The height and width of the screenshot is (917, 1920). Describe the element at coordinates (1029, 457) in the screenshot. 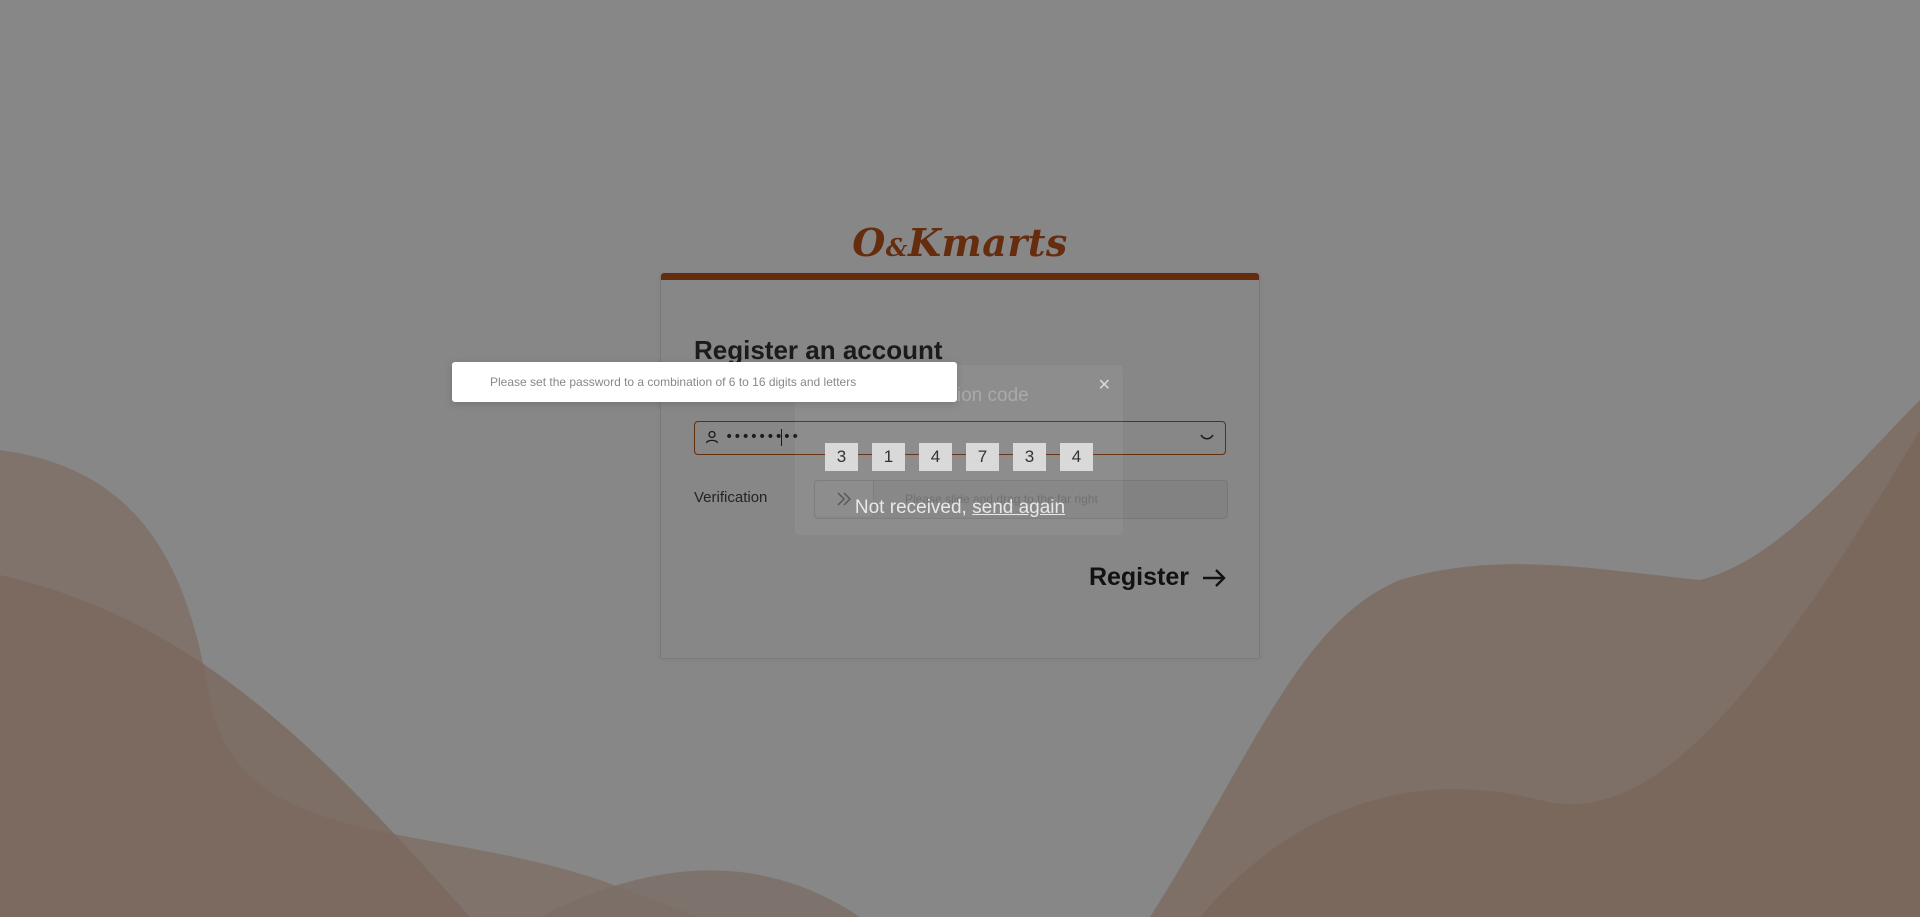

I see `code-digit-5: 3` at that location.